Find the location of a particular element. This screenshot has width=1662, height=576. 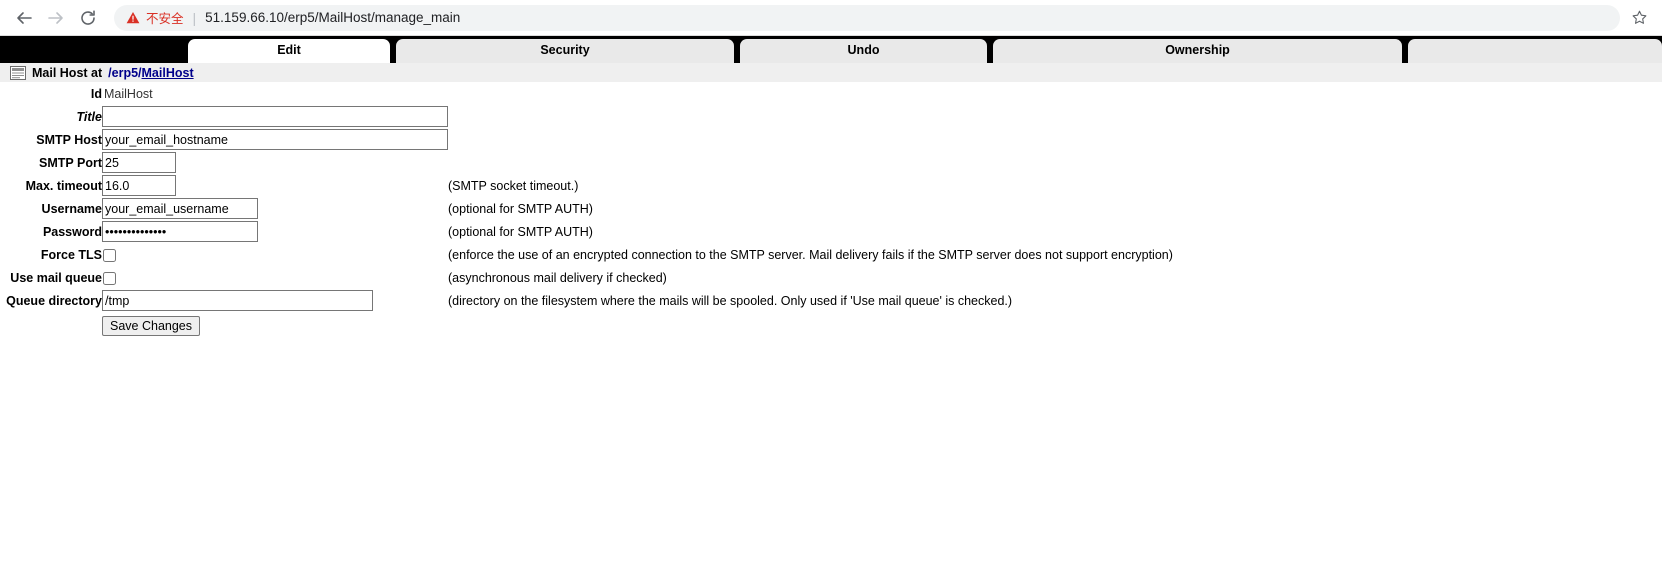

object-header: Mail Host at /erp5/MailHost is located at coordinates (831, 72).